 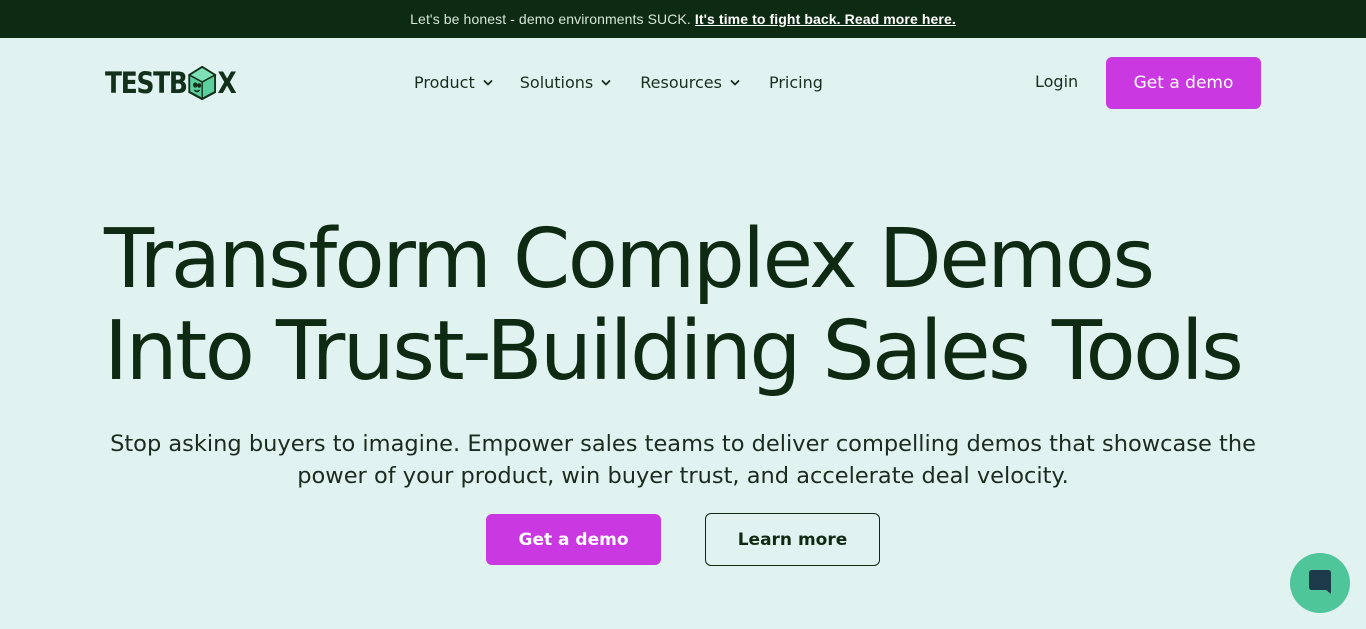 I want to click on main-nav: Product Solutions Resources Pricing, so click(x=618, y=82).